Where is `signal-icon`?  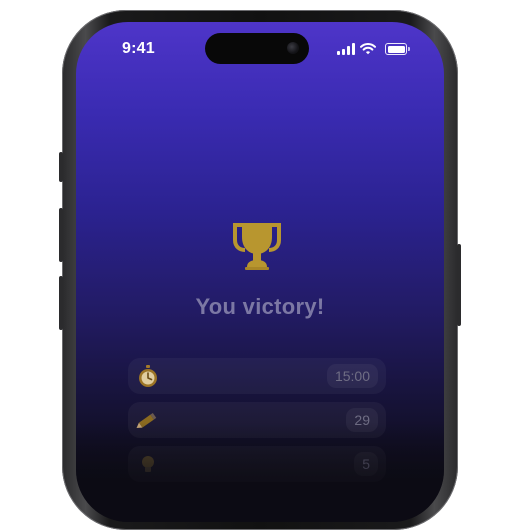
signal-icon is located at coordinates (346, 49).